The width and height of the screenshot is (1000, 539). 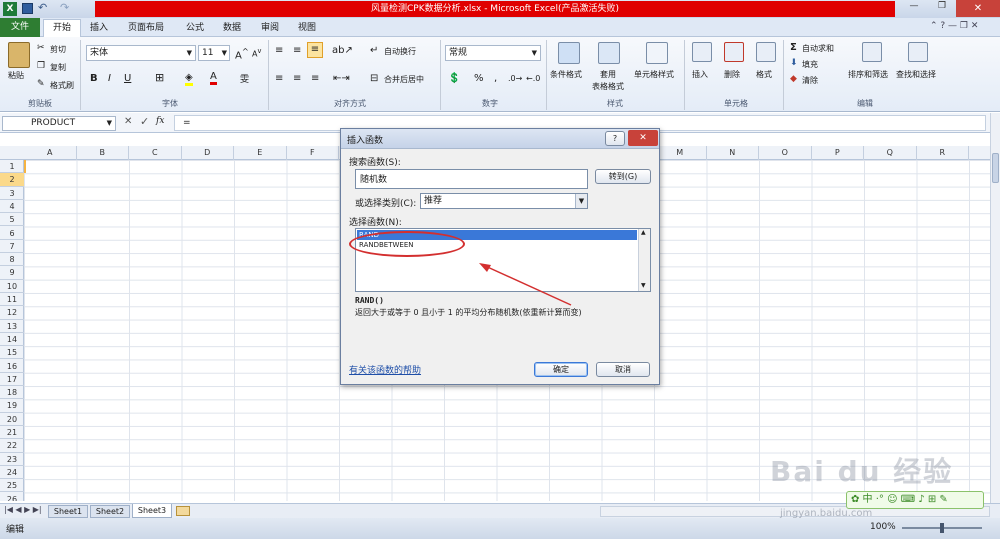 What do you see at coordinates (16, 75) in the screenshot?
I see `paste-button: 粘贴` at bounding box center [16, 75].